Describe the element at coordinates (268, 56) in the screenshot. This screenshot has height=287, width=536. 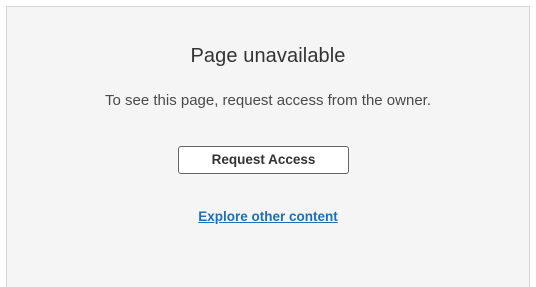
I see `page-title: Page unavailable` at that location.